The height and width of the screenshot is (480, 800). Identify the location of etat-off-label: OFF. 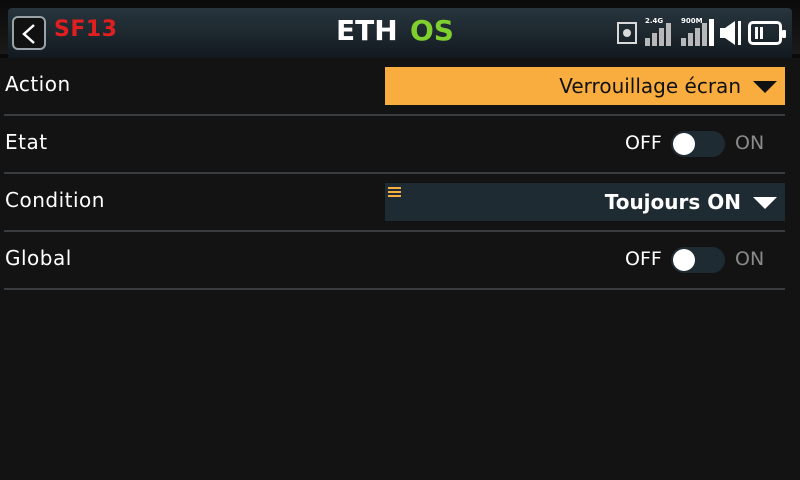
(643, 143).